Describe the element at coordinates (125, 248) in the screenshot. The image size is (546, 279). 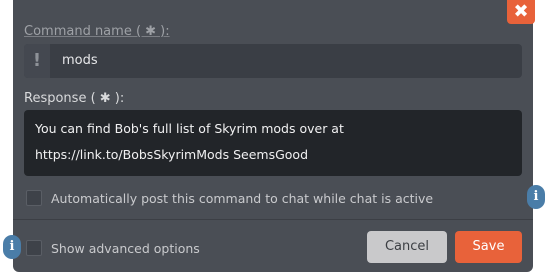
I see `advanced-options-label: Show advanced options` at that location.